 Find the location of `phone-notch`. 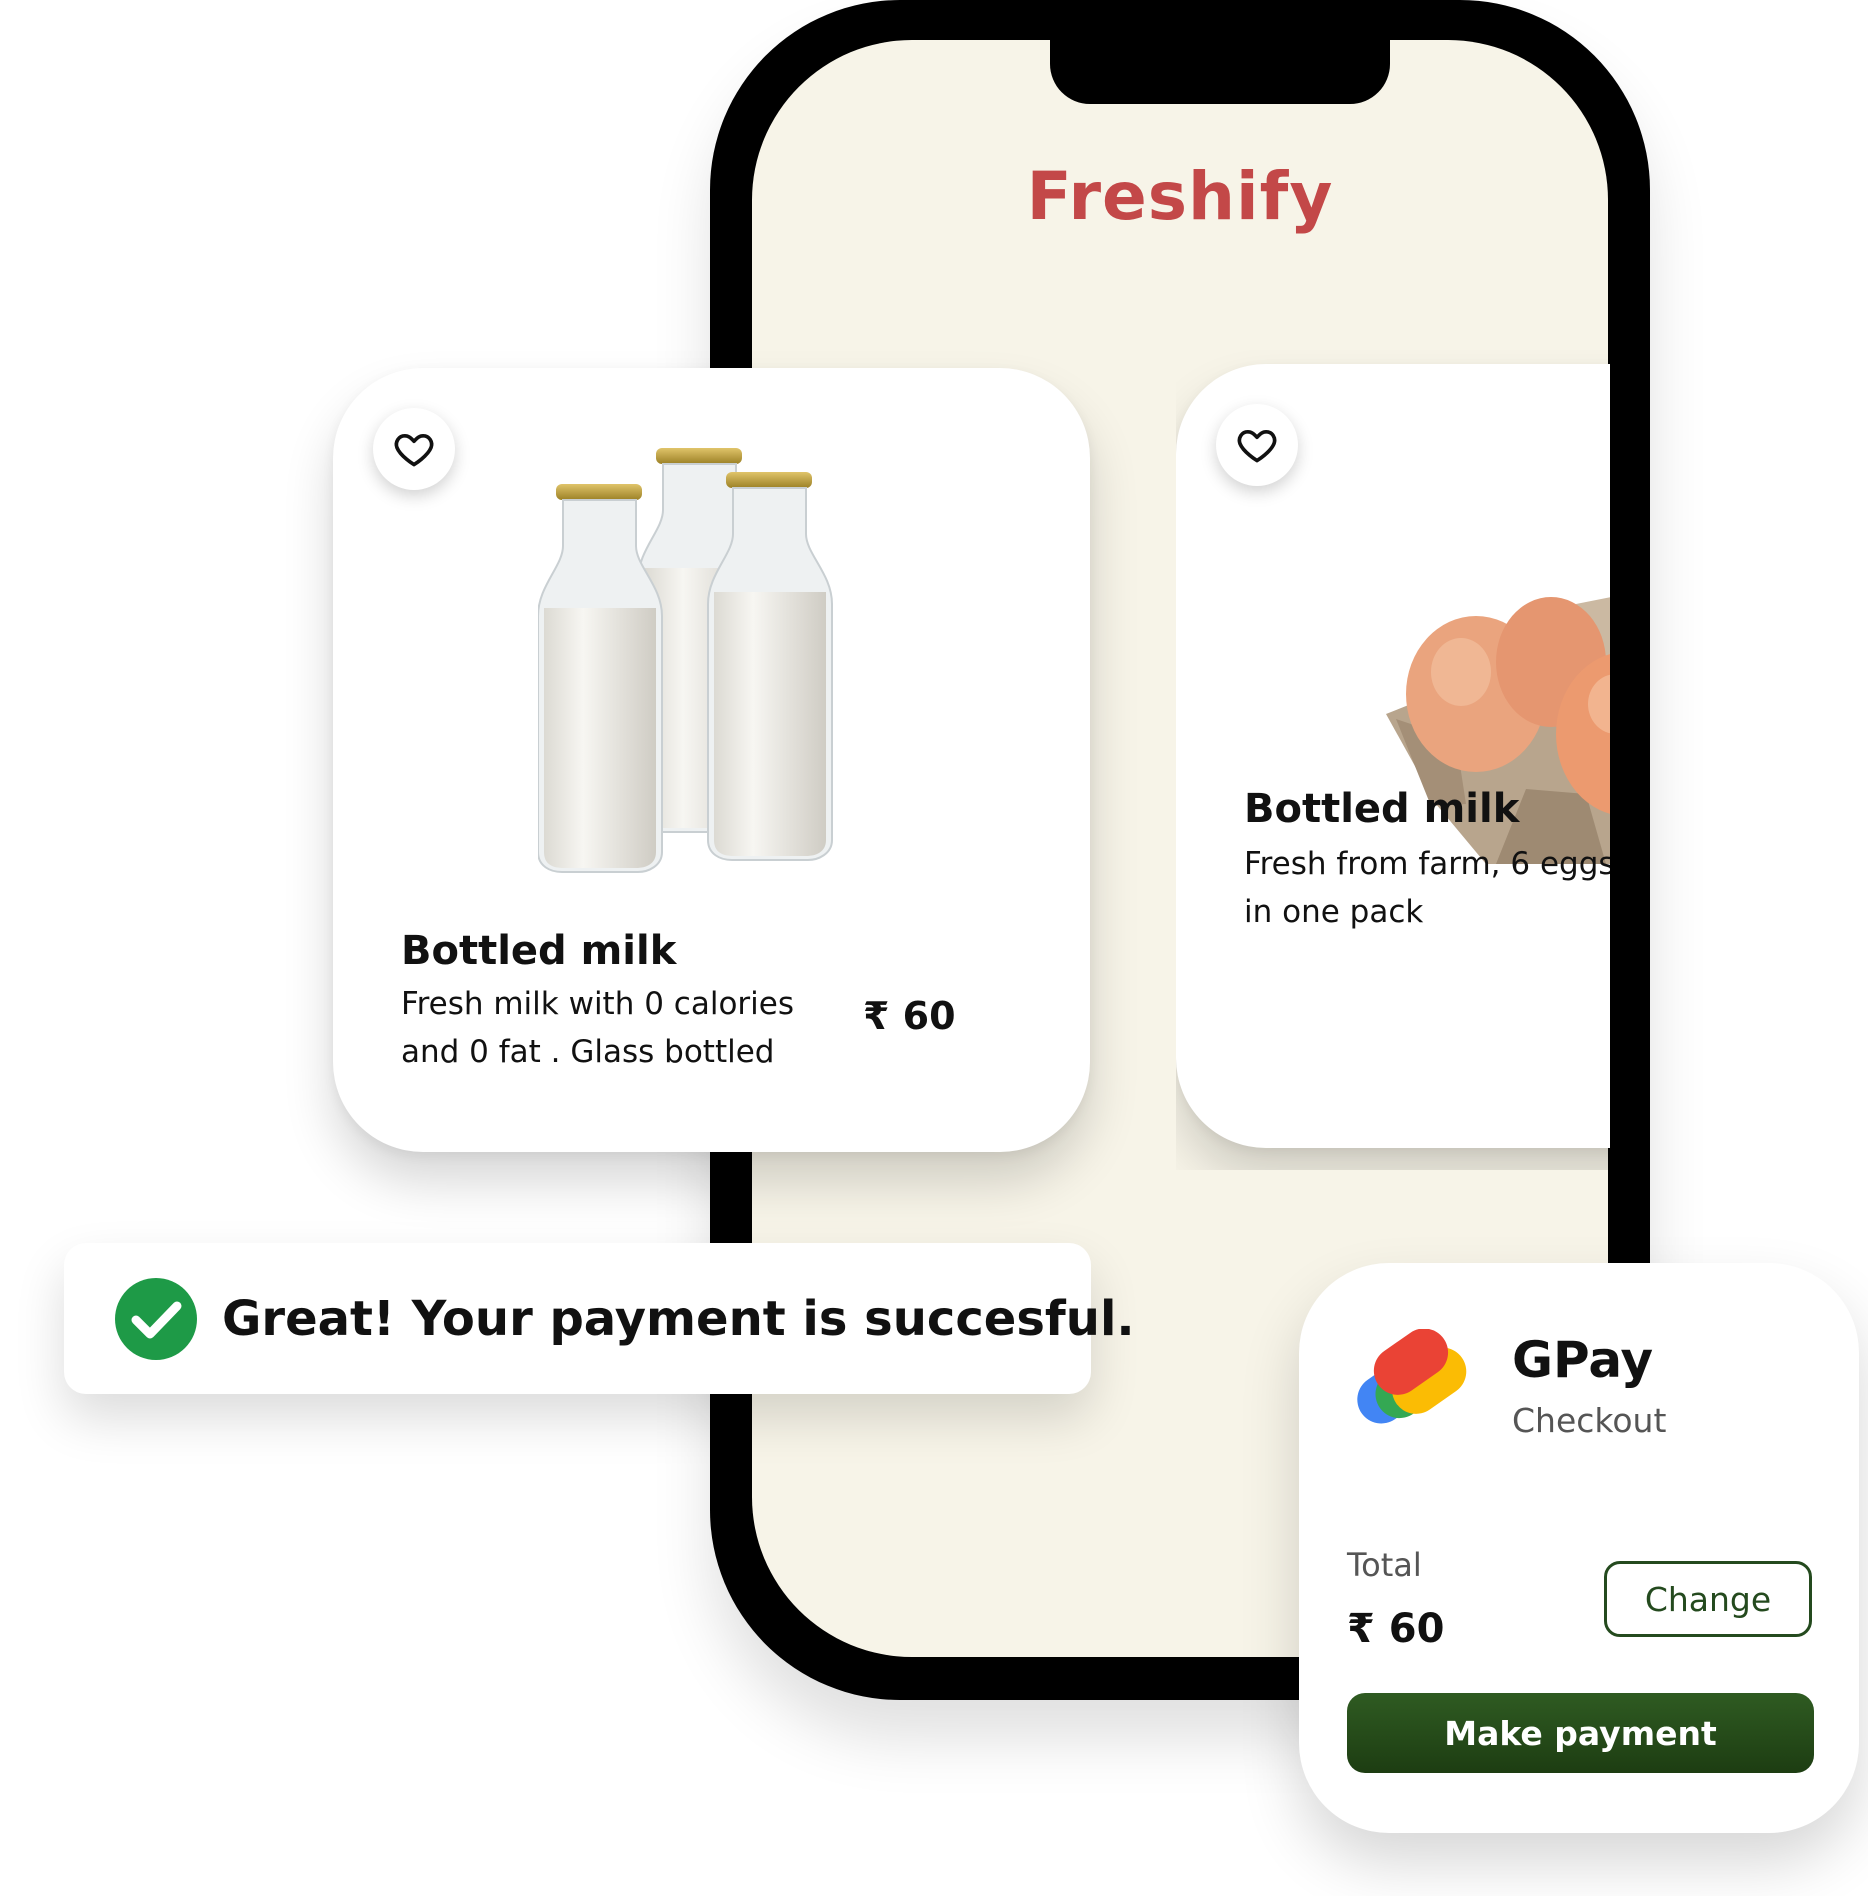

phone-notch is located at coordinates (1220, 72).